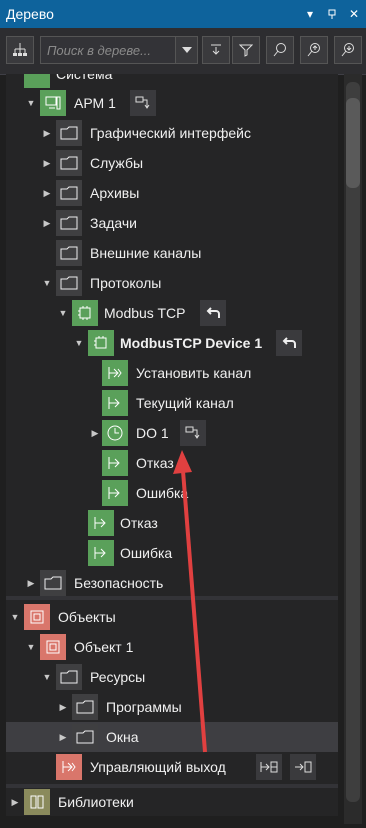  I want to click on pin-icon, so click(332, 14).